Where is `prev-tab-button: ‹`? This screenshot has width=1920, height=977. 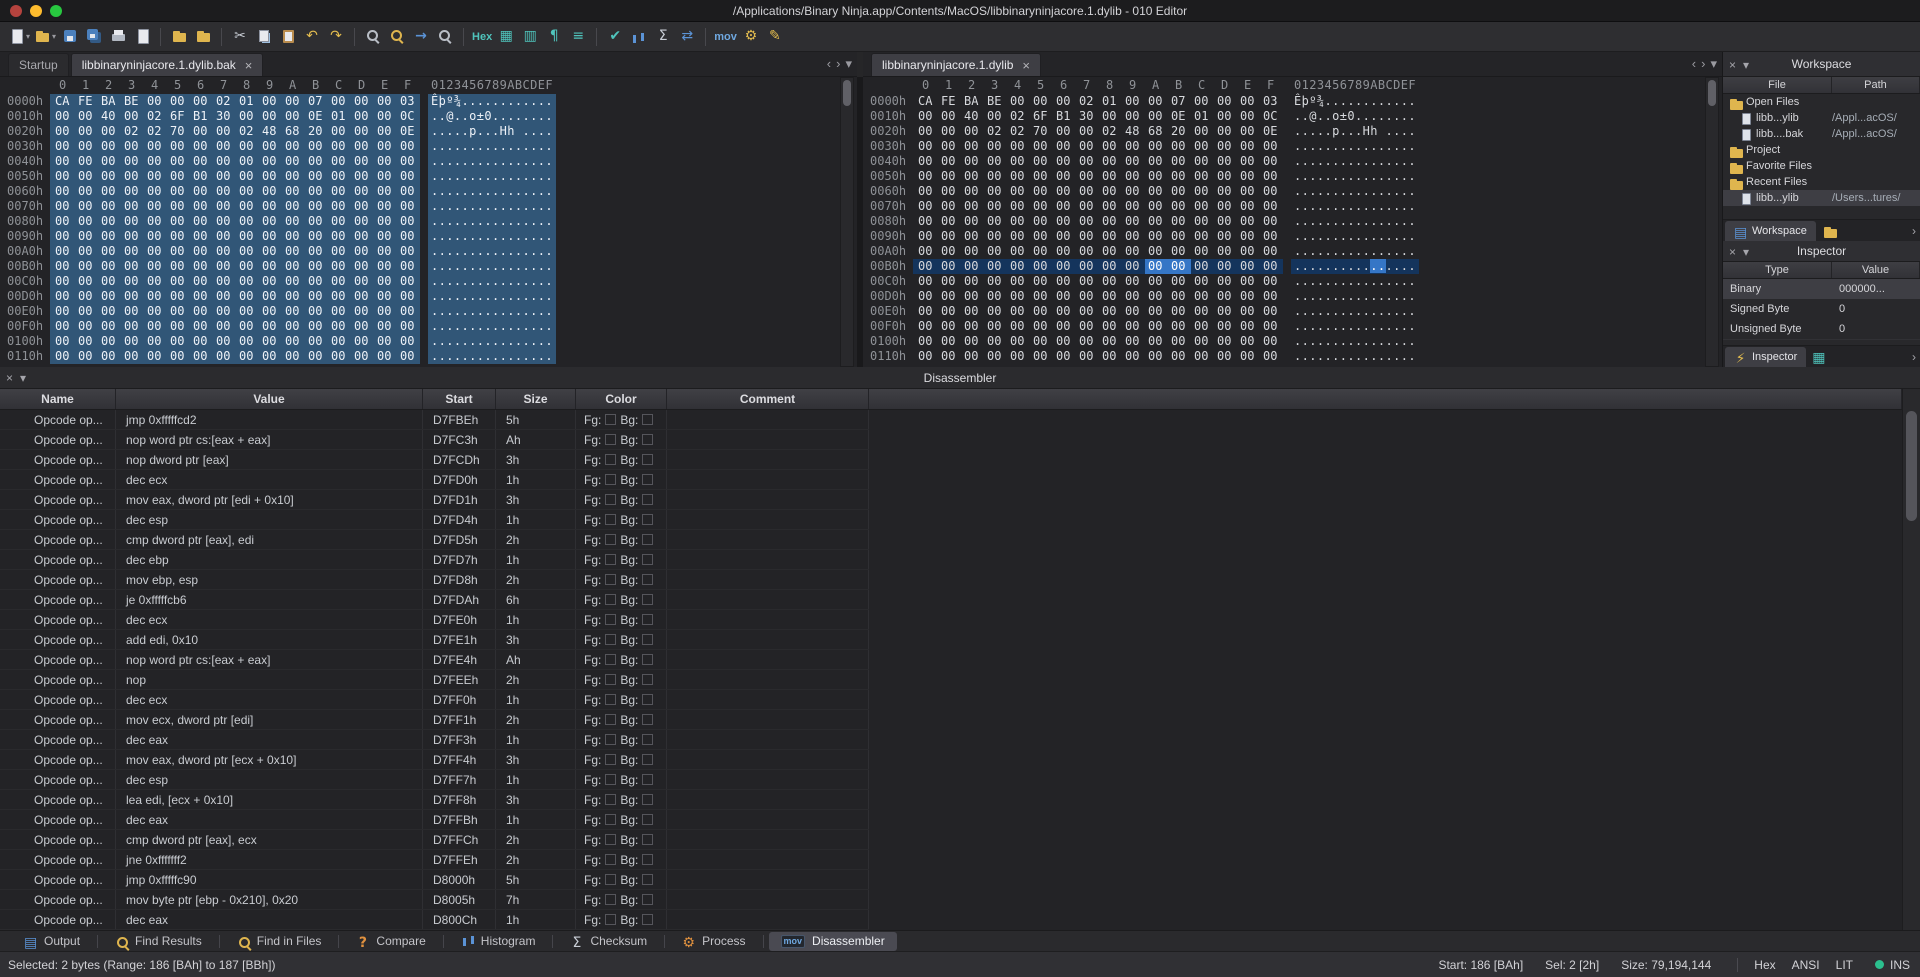
prev-tab-button: ‹ is located at coordinates (829, 64).